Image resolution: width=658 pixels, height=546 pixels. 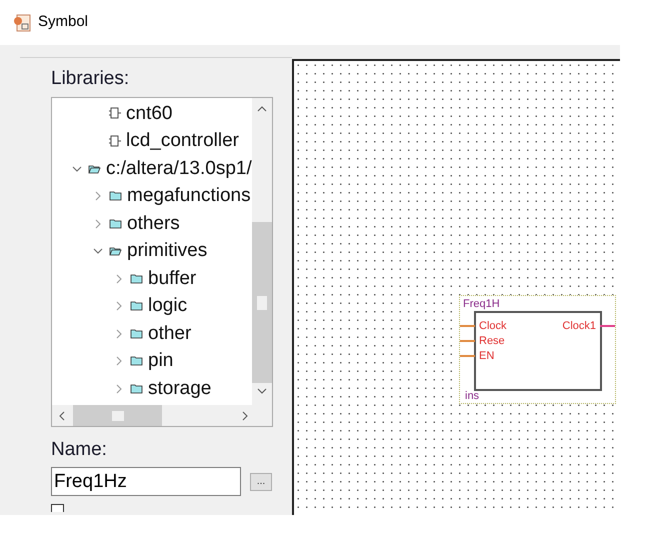 What do you see at coordinates (189, 196) in the screenshot?
I see `tree-item: megafunctions` at bounding box center [189, 196].